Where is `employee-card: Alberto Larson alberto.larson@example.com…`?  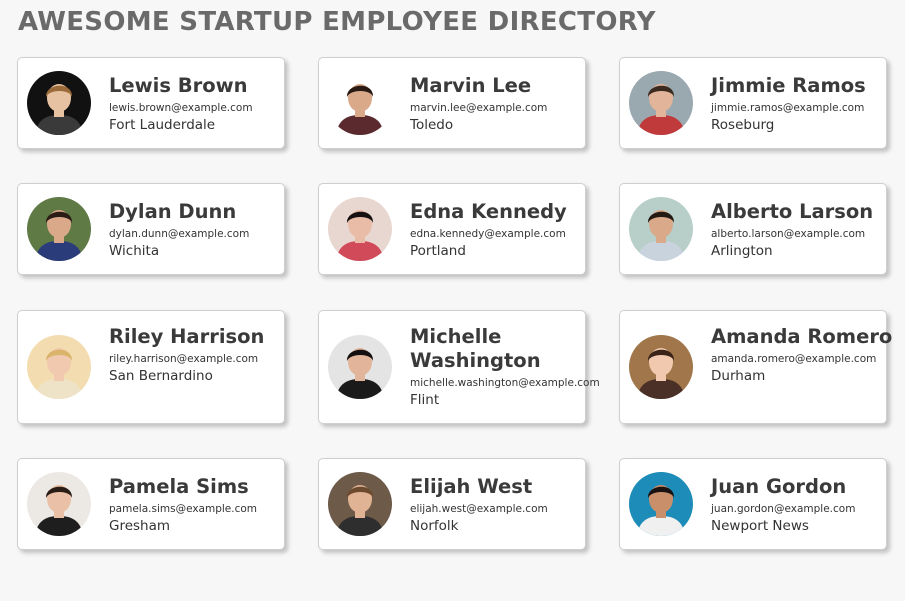
employee-card: Alberto Larson alberto.larson@example.com… is located at coordinates (753, 229).